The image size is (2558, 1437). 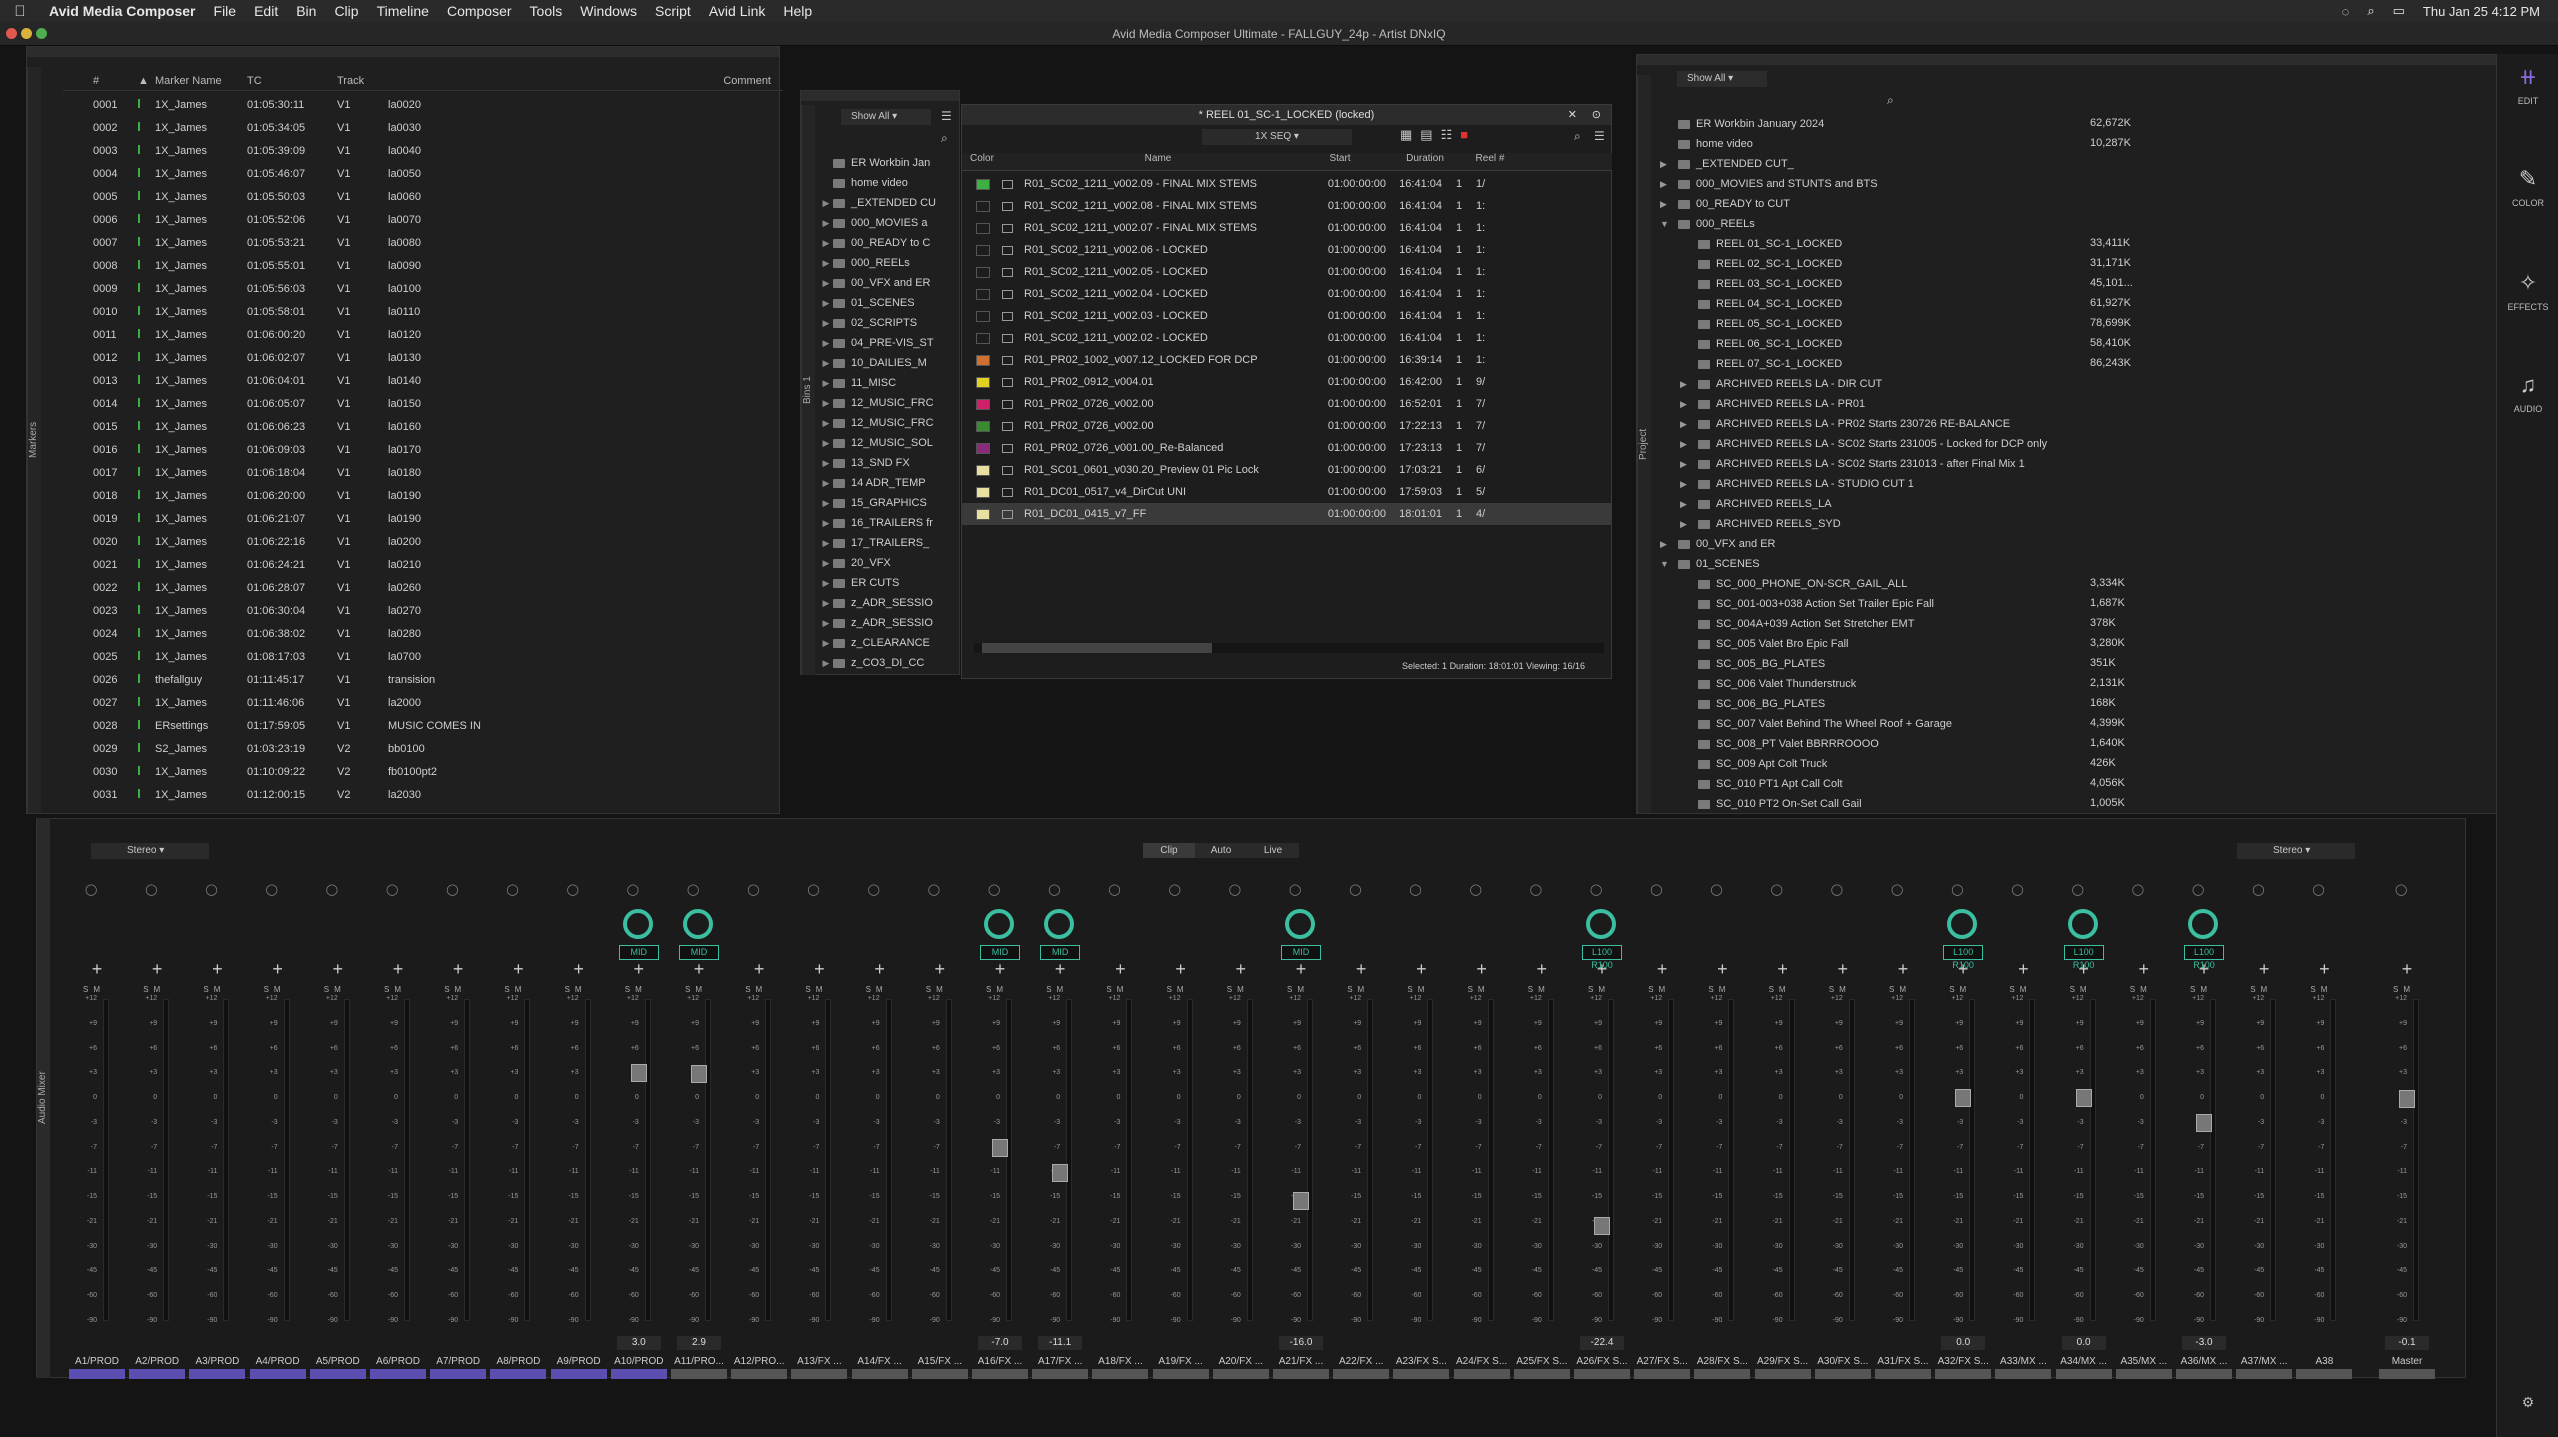 I want to click on marker-row: 0019 1X_James 01:06:21:07 V1 la0190, so click(x=423, y=518).